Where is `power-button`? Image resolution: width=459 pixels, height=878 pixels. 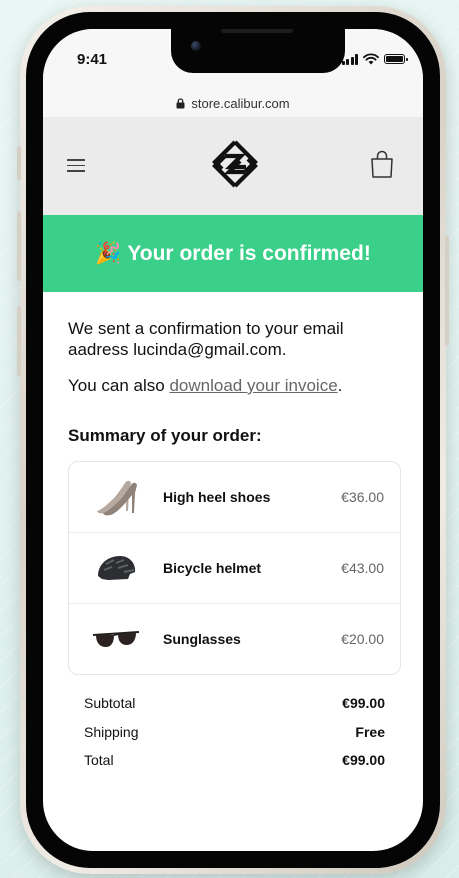
power-button is located at coordinates (447, 291).